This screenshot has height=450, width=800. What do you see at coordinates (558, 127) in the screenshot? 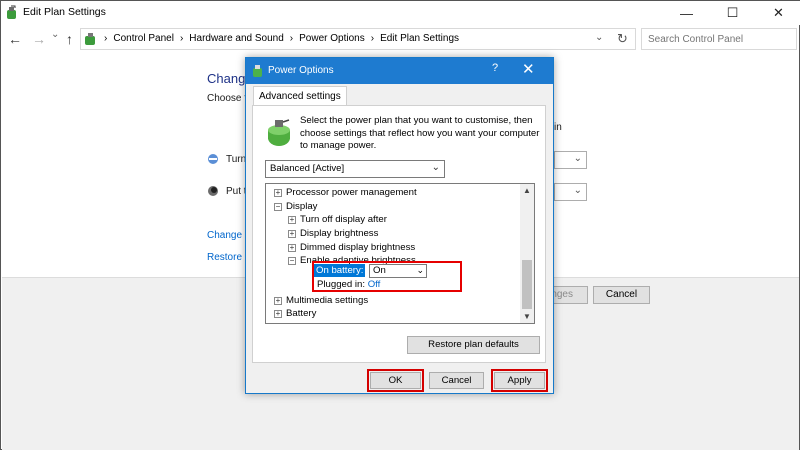
I see `page-subtitle-continued: in` at bounding box center [558, 127].